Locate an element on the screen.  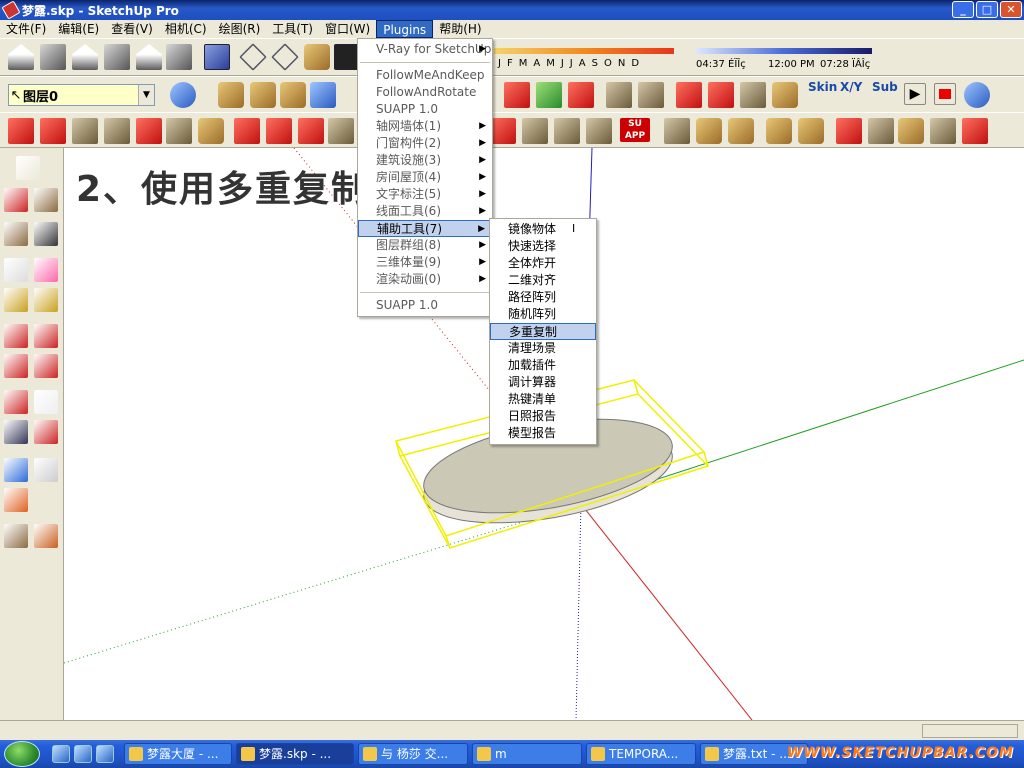
menu-item-suapp-category: 线面工具(6) ▶ is located at coordinates (425, 211).